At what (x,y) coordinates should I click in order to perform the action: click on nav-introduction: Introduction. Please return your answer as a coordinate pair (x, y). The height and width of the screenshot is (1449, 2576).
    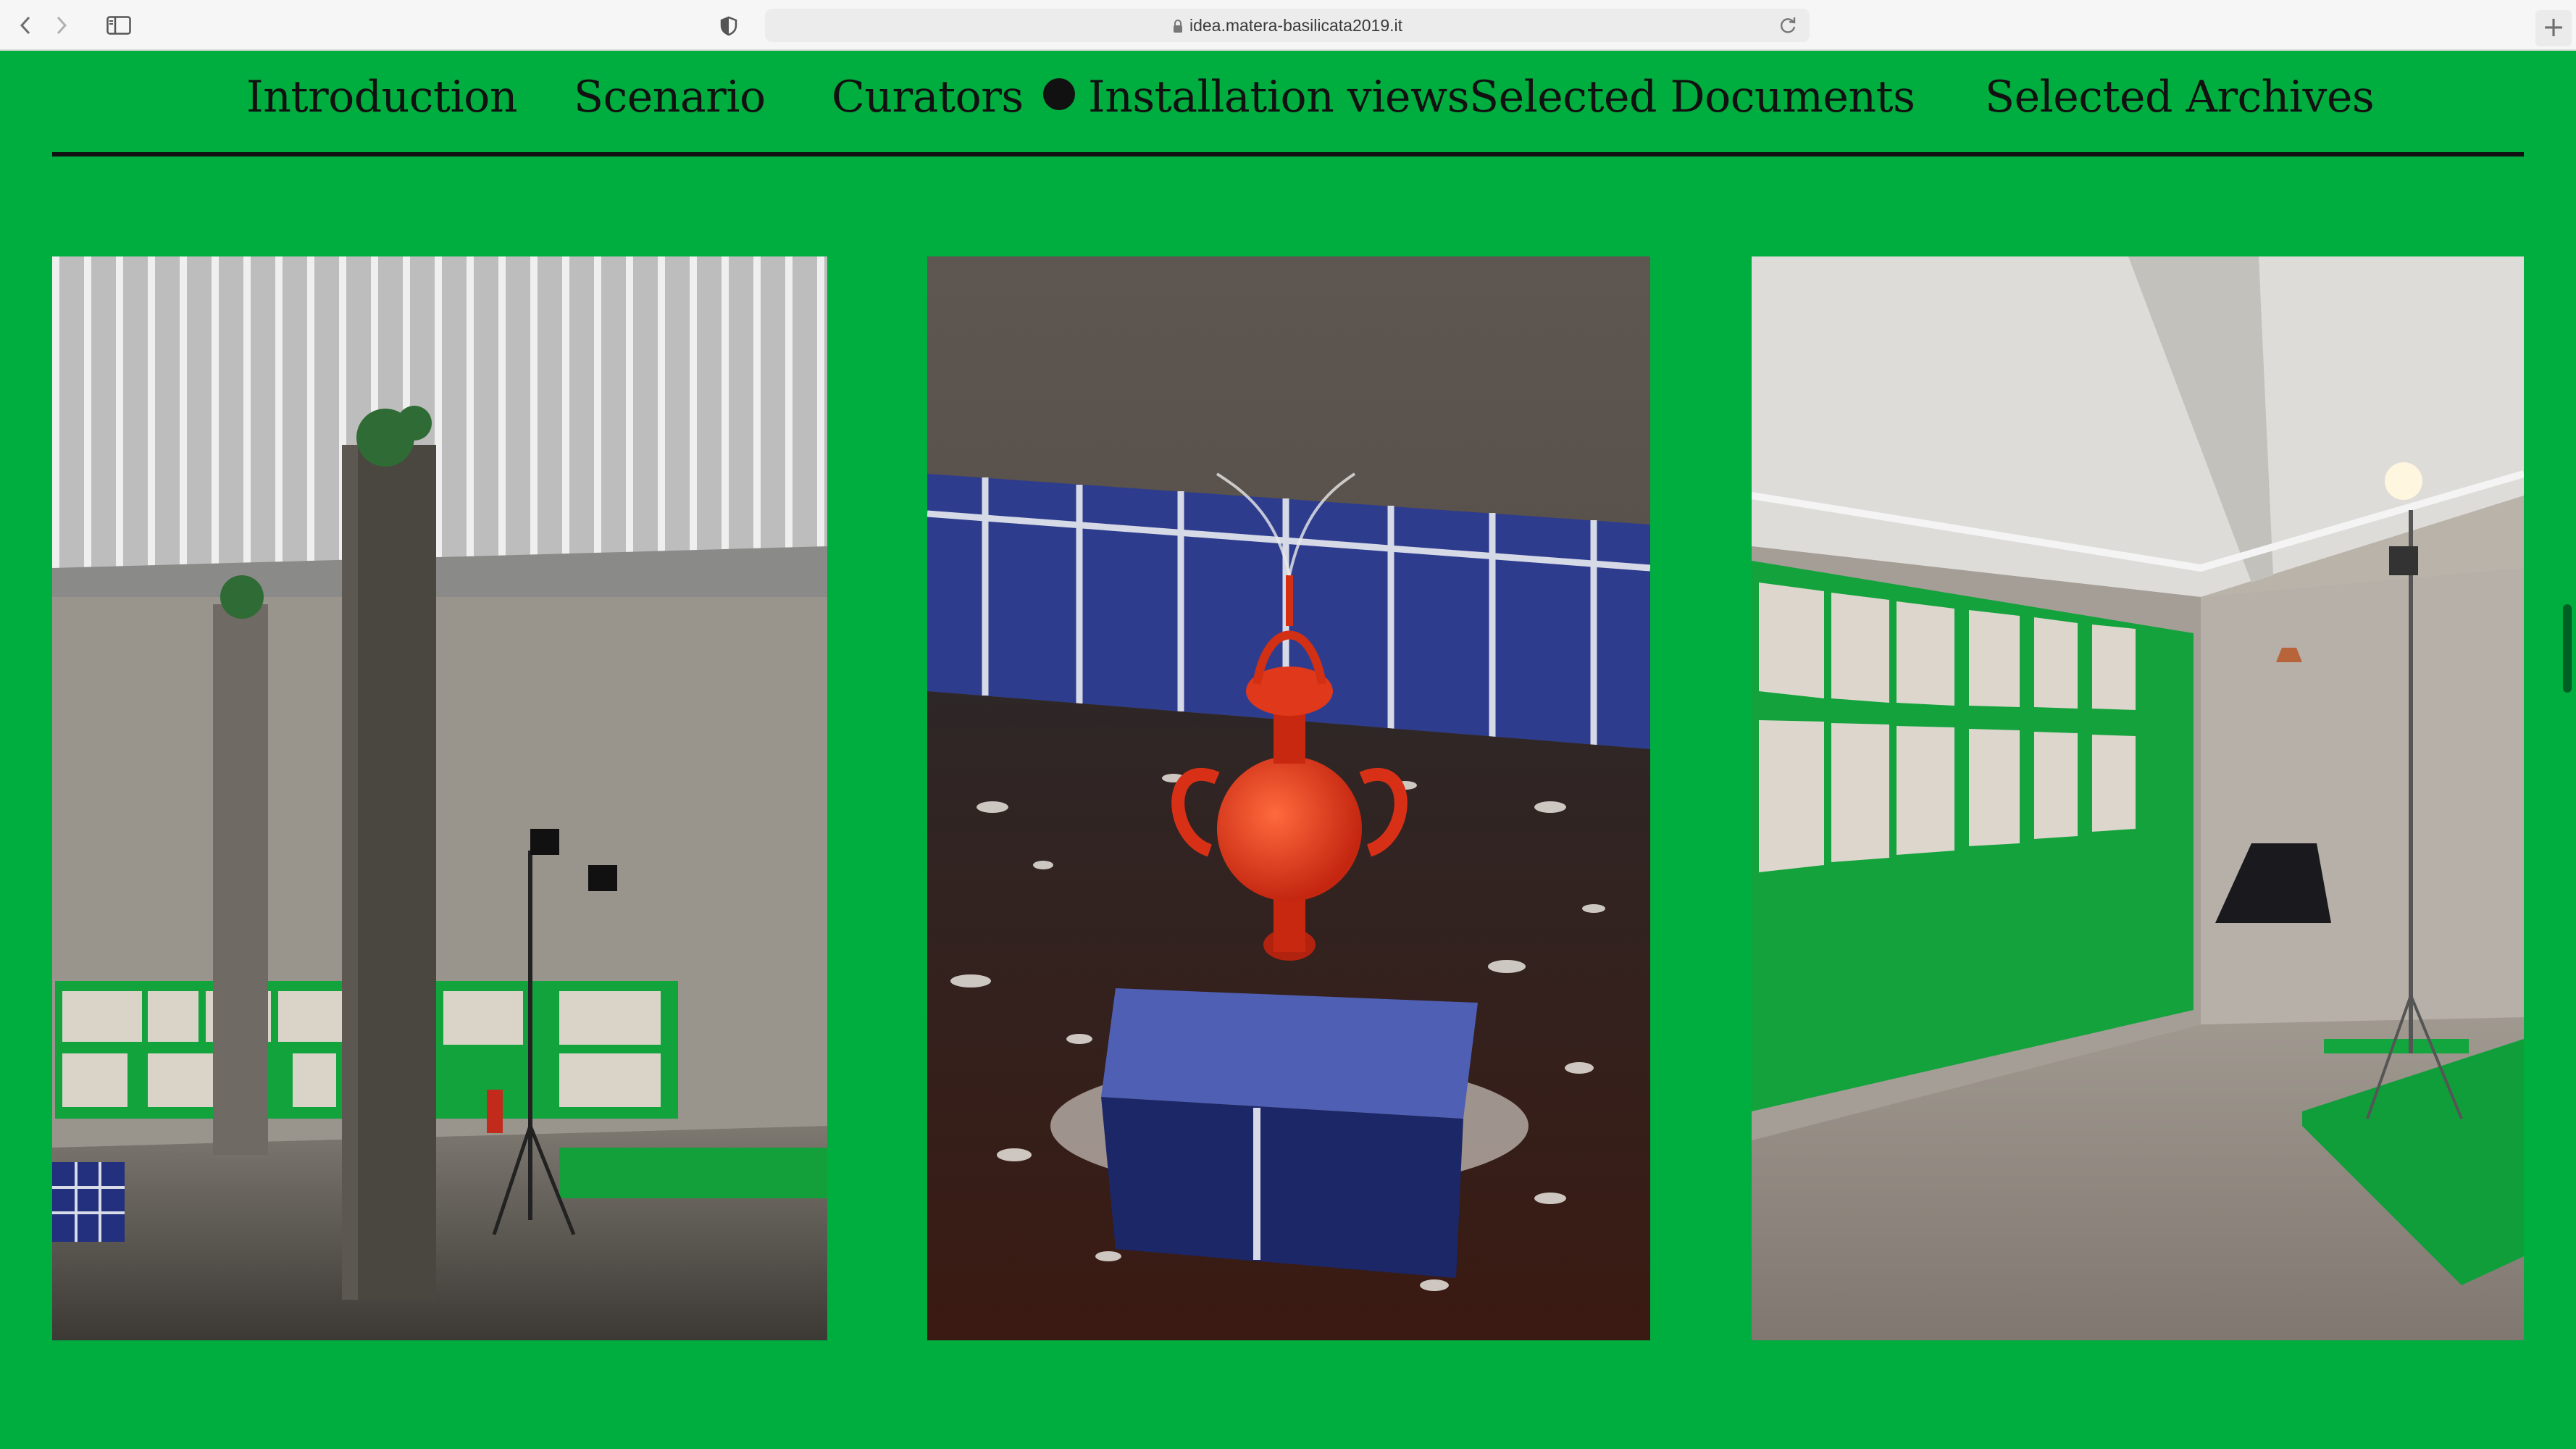
    Looking at the image, I should click on (381, 97).